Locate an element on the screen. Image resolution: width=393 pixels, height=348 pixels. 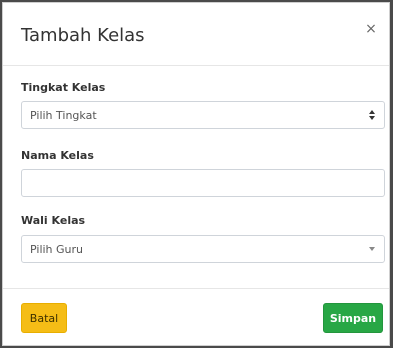
tingkat-kelas-selected: Pilih Tingkat is located at coordinates (63, 115).